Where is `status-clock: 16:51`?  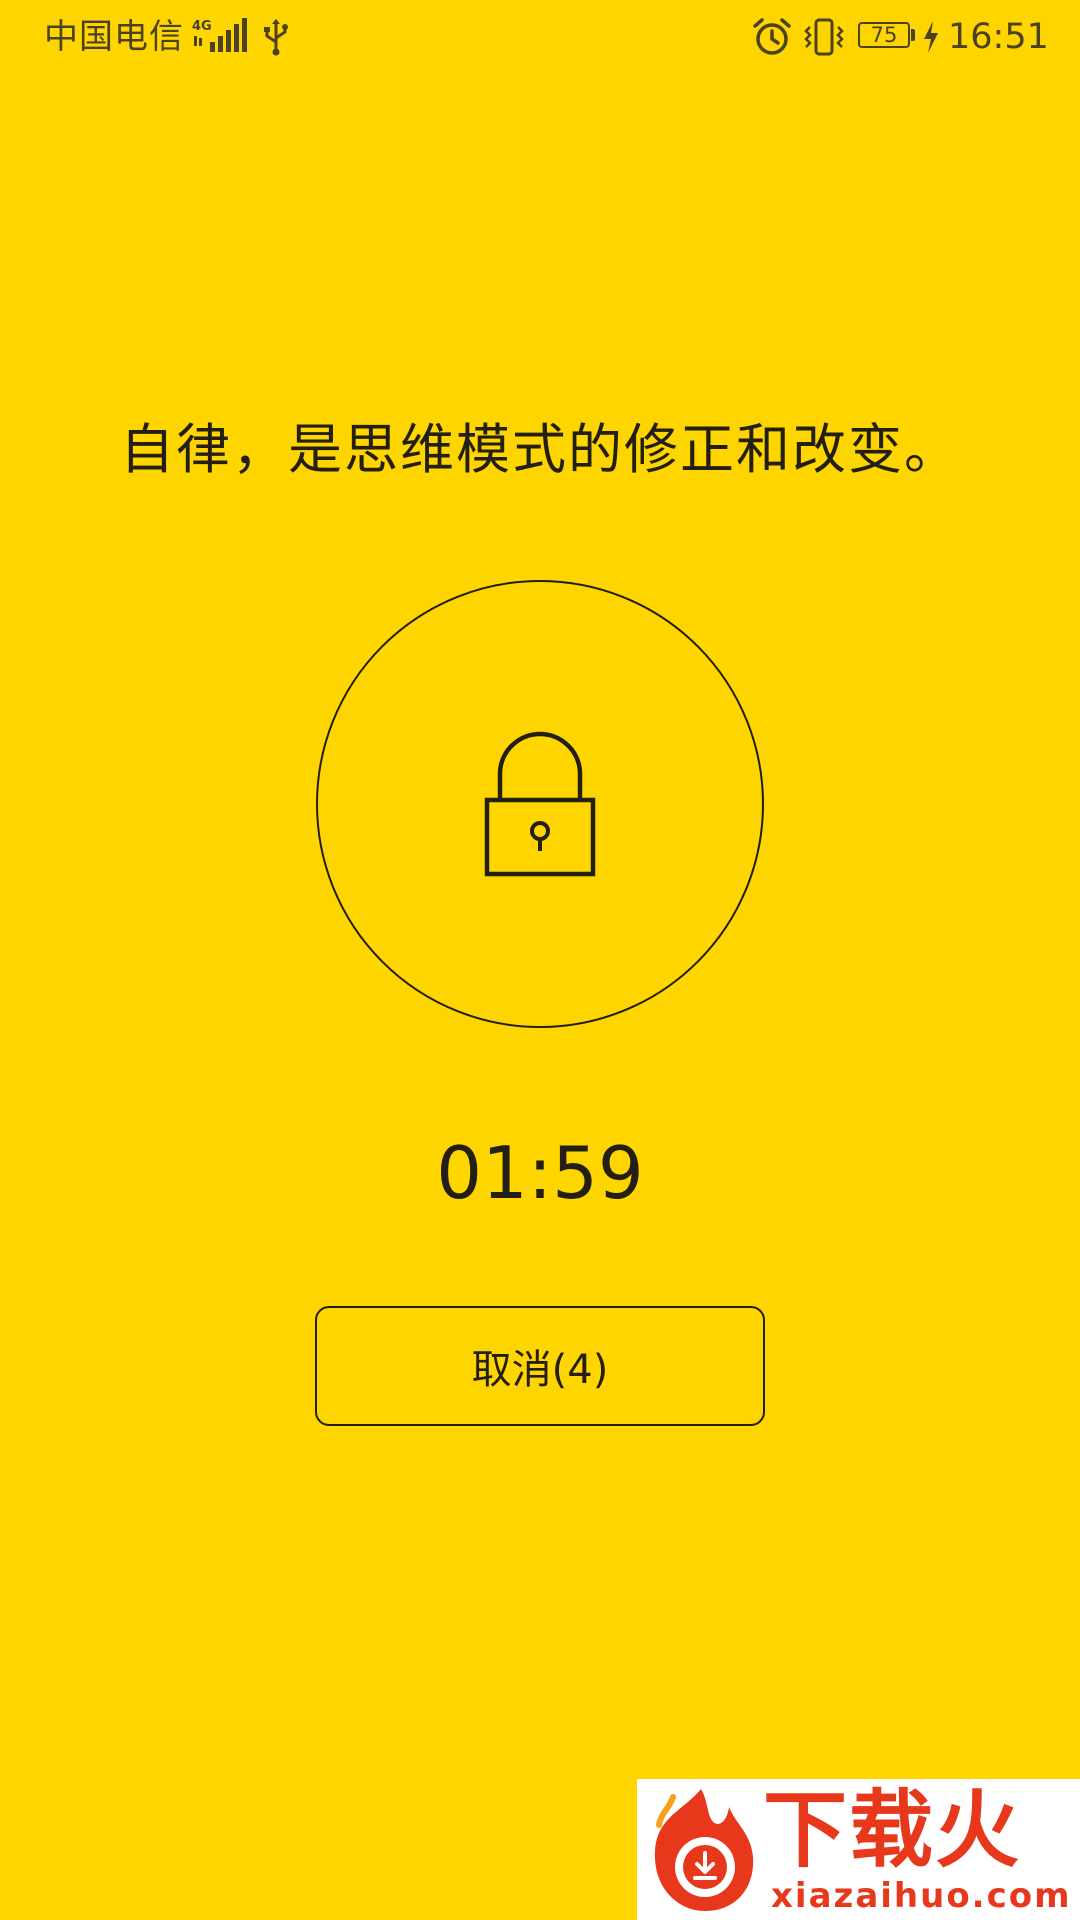
status-clock: 16:51 is located at coordinates (998, 37).